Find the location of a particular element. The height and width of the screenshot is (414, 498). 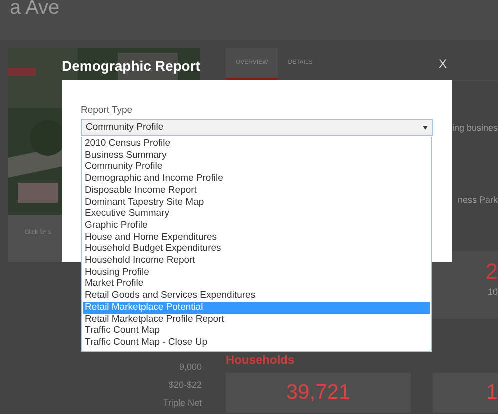

dropdown-option: Household Budget Expenditures is located at coordinates (256, 249).